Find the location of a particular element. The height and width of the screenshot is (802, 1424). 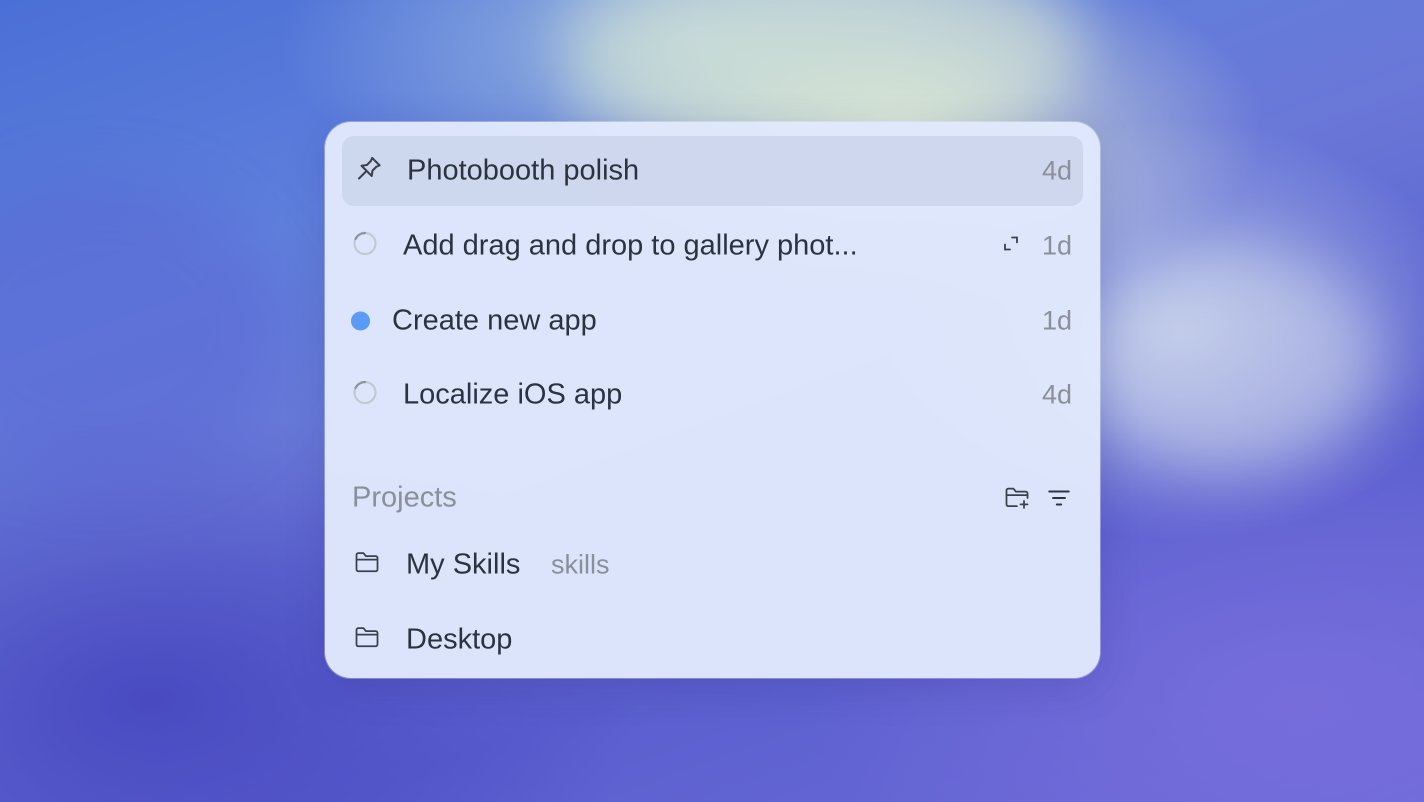

project-my-skills: My Skills skills is located at coordinates (712, 565).